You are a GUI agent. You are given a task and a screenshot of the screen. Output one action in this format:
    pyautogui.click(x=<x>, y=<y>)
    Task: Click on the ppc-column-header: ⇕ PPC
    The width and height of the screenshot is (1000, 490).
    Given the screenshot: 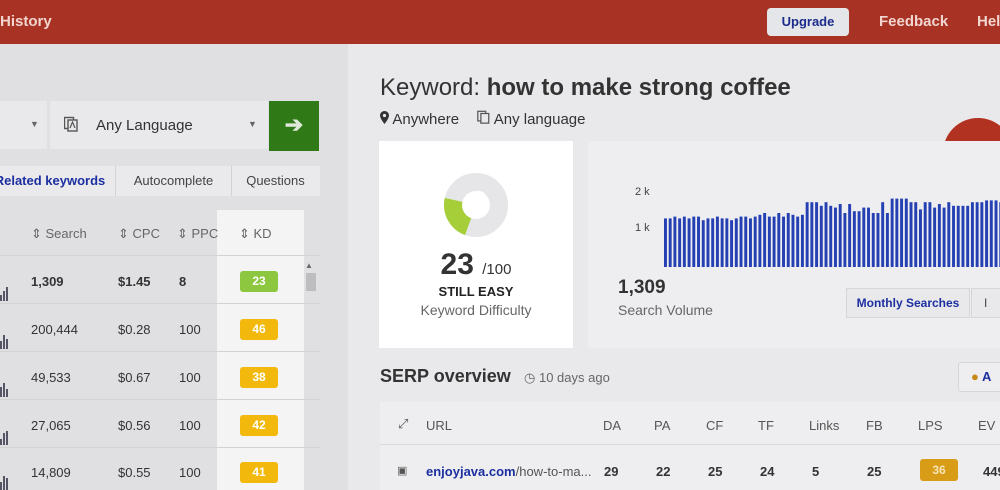 What is the action you would take?
    pyautogui.click(x=197, y=234)
    